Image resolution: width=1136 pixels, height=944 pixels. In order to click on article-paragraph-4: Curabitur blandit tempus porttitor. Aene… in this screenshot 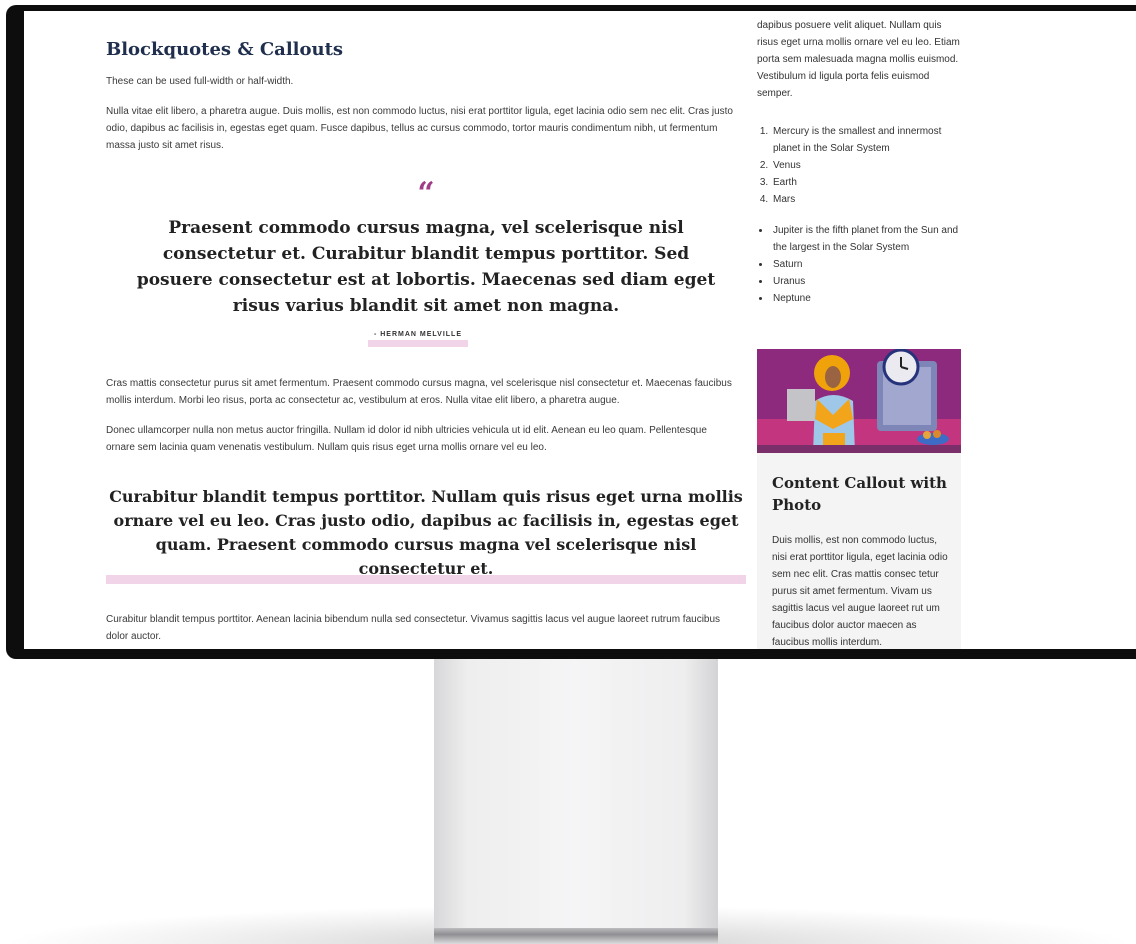, I will do `click(413, 628)`.